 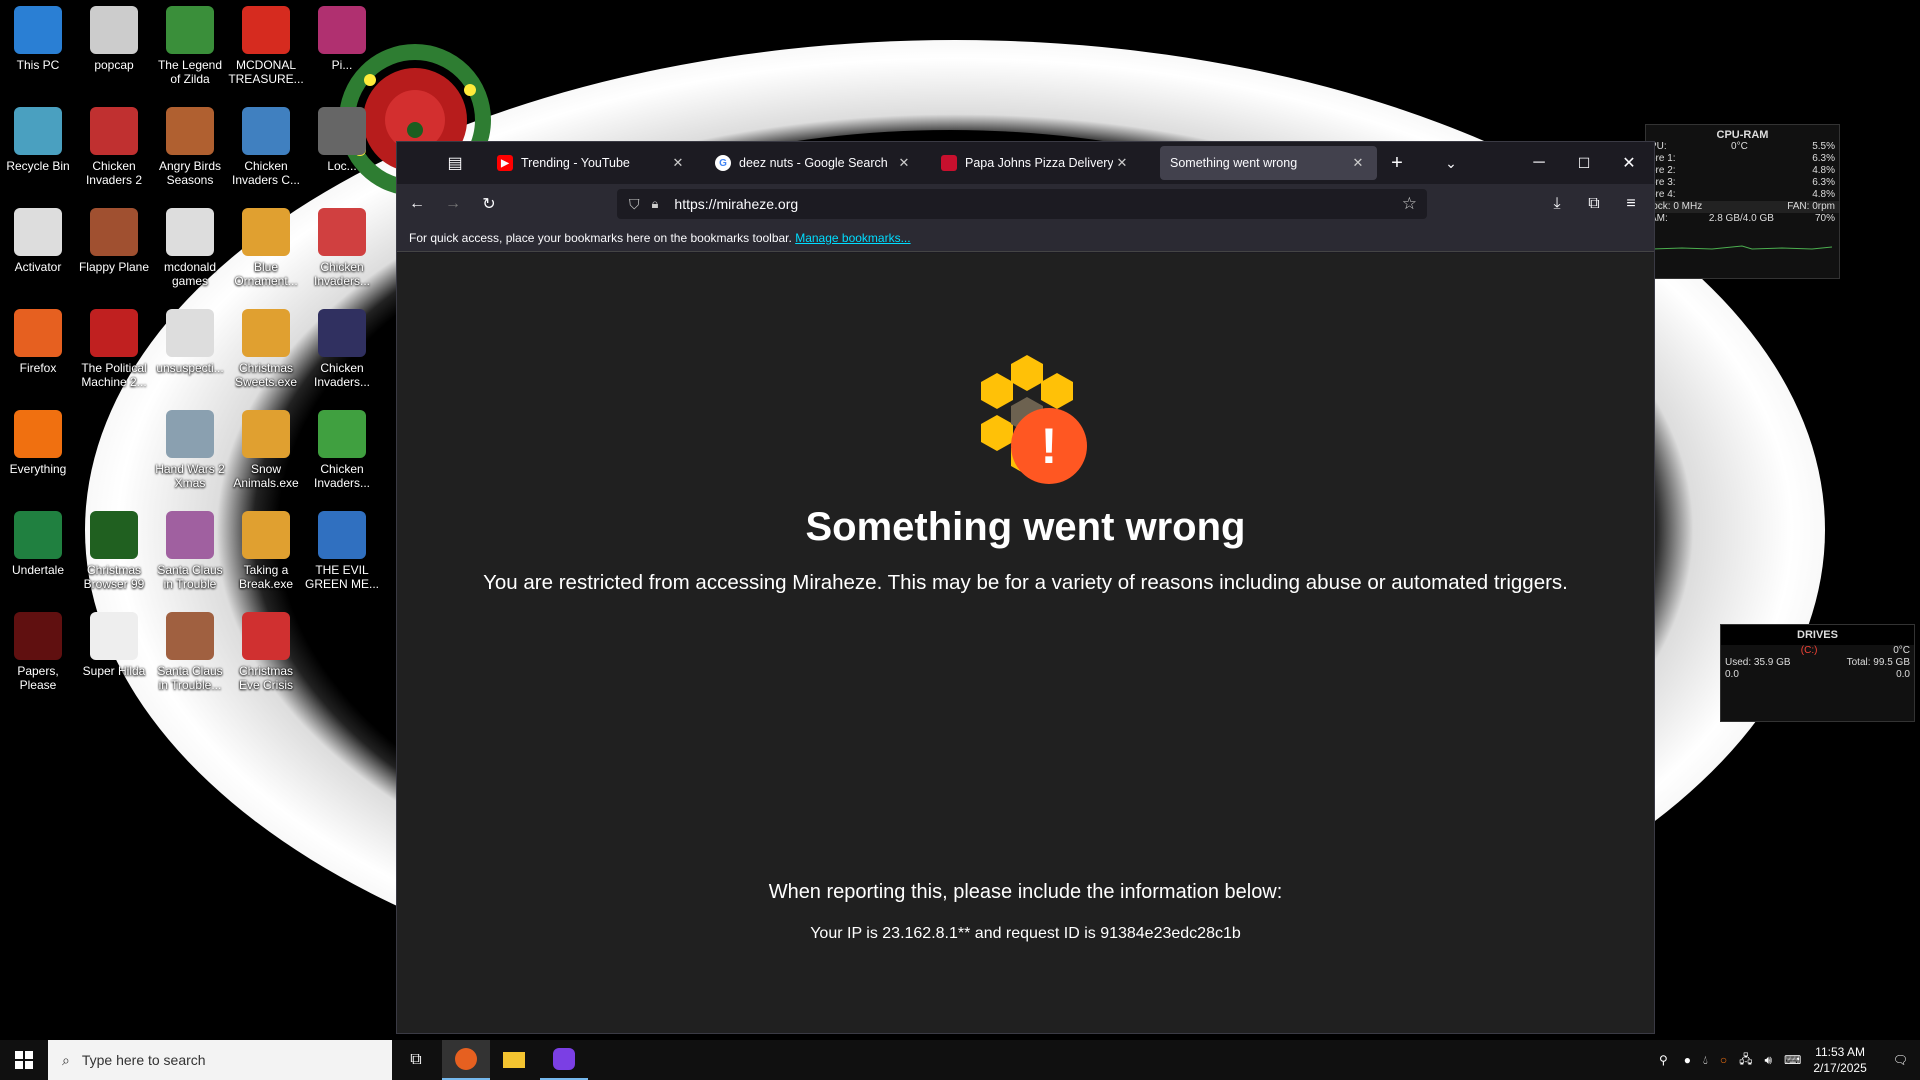 I want to click on desktop-icon: Santa Claus in Trouble, so click(x=190, y=551).